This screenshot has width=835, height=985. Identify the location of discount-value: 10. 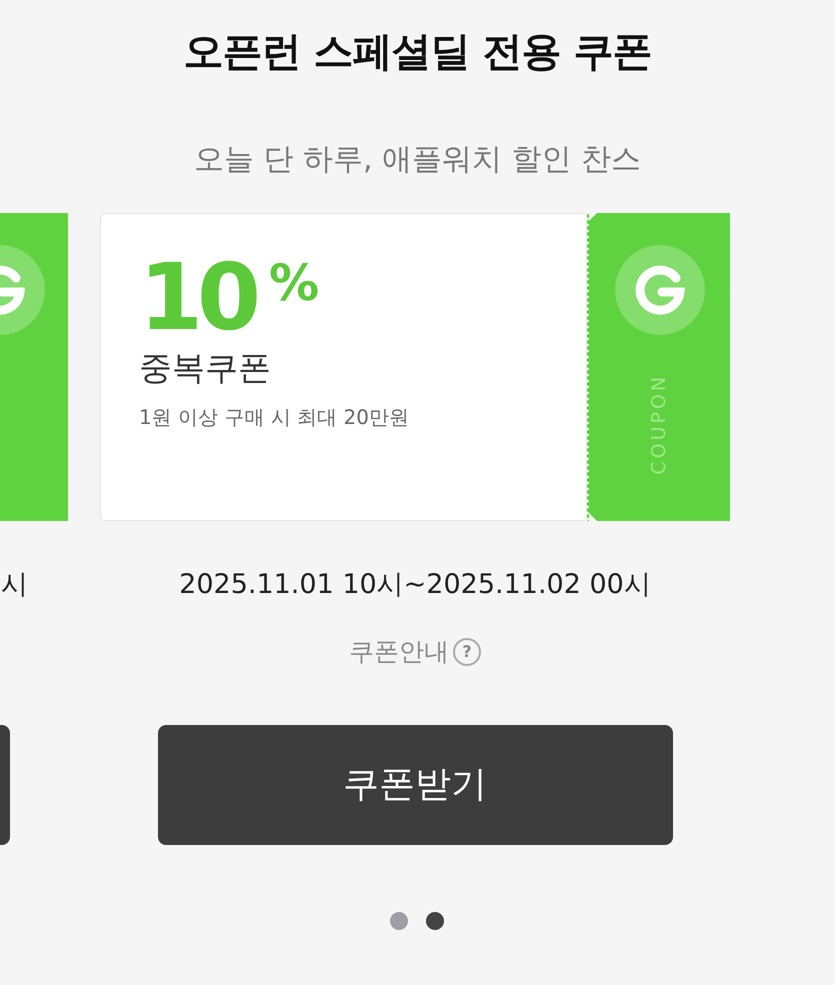
(197, 298).